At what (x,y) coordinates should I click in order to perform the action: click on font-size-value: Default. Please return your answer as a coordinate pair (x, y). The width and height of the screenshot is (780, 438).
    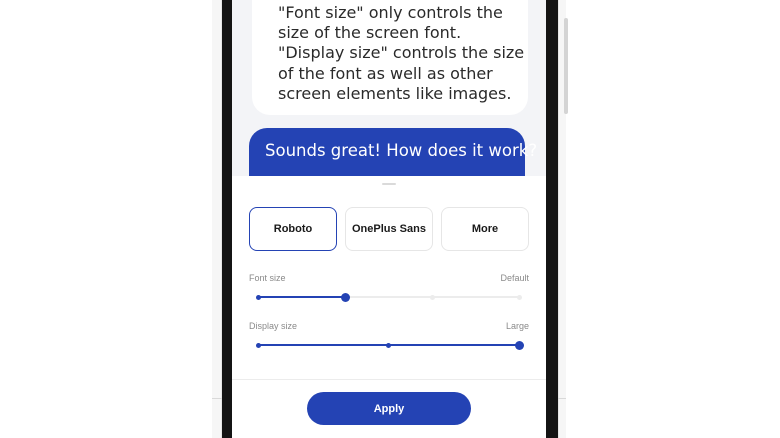
    Looking at the image, I should click on (514, 278).